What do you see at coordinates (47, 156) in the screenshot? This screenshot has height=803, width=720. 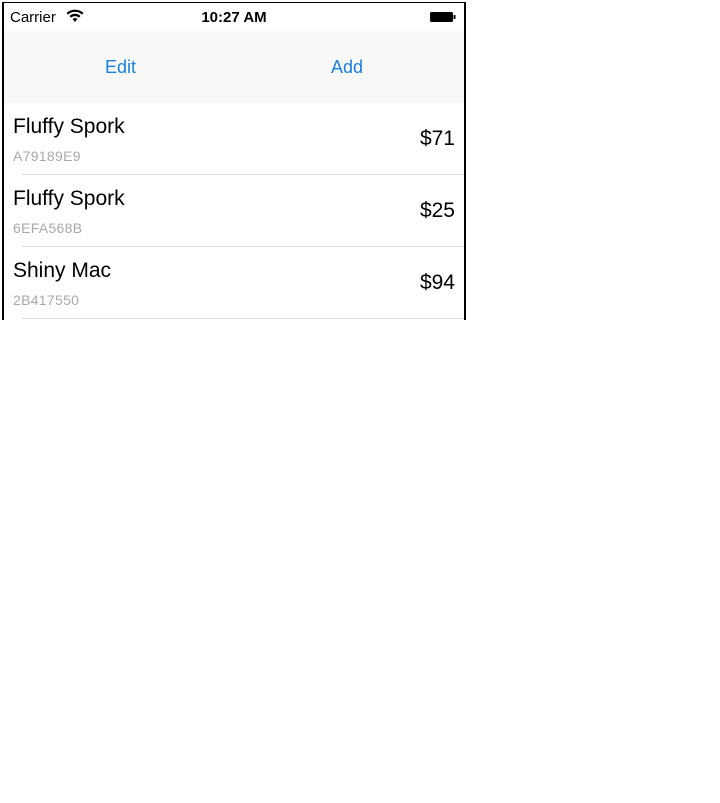 I see `item-code: A79189E9` at bounding box center [47, 156].